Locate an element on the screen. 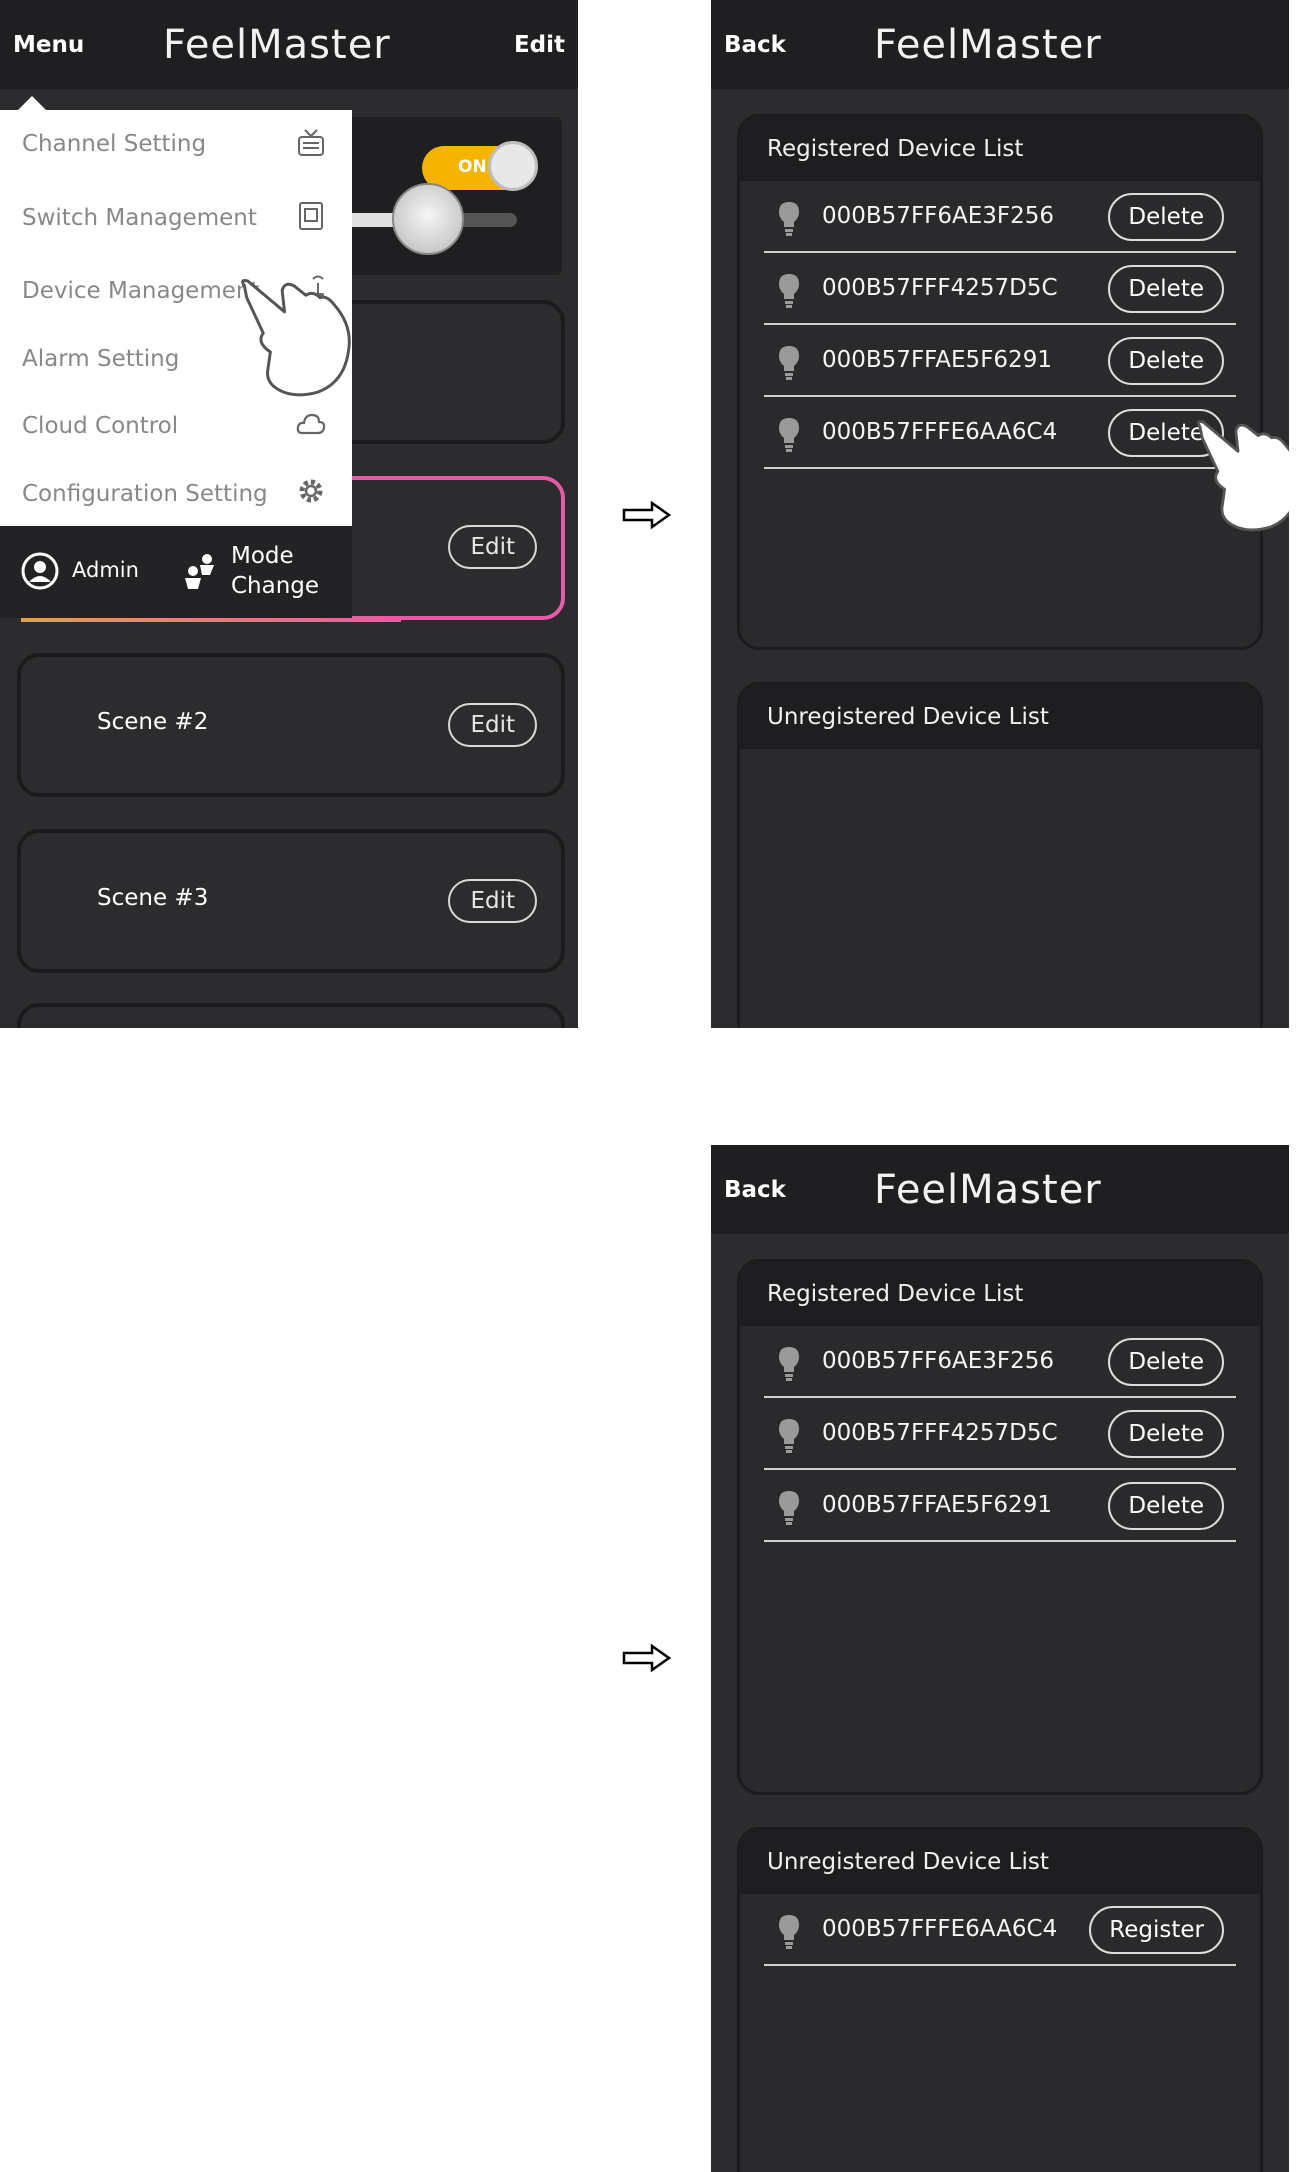  menu-footer: Admin Mode Change is located at coordinates (176, 572).